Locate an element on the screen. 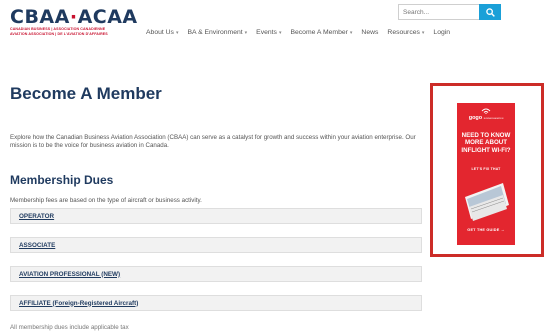 The height and width of the screenshot is (331, 549). brochure-image is located at coordinates (487, 202).